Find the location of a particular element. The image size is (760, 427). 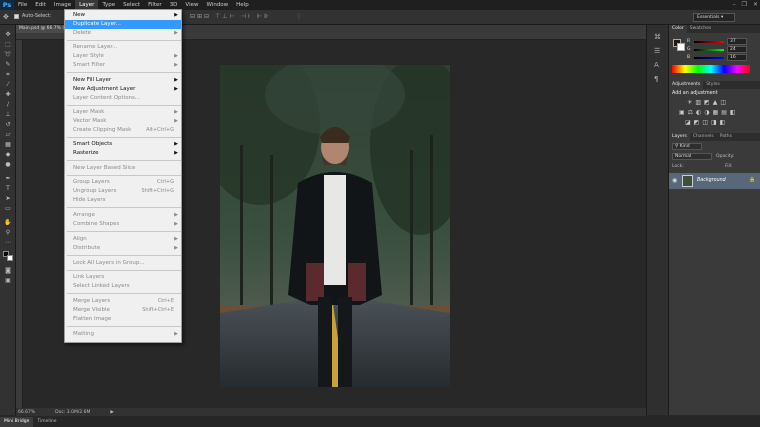

quick-select-icon: ✎ is located at coordinates (8, 64).